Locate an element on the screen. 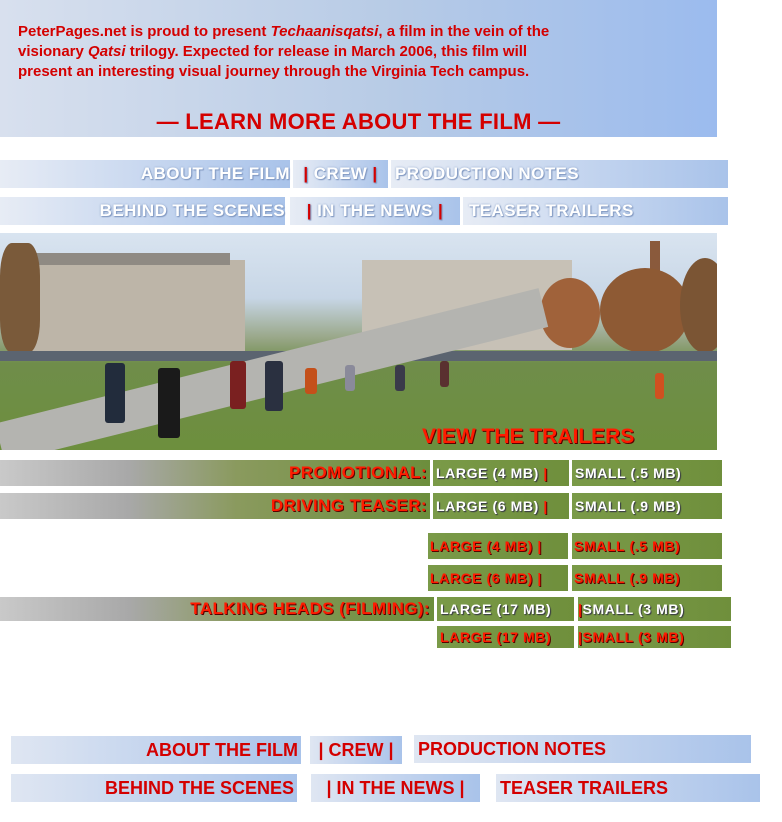  trilogy-name: Qatsi is located at coordinates (107, 51).